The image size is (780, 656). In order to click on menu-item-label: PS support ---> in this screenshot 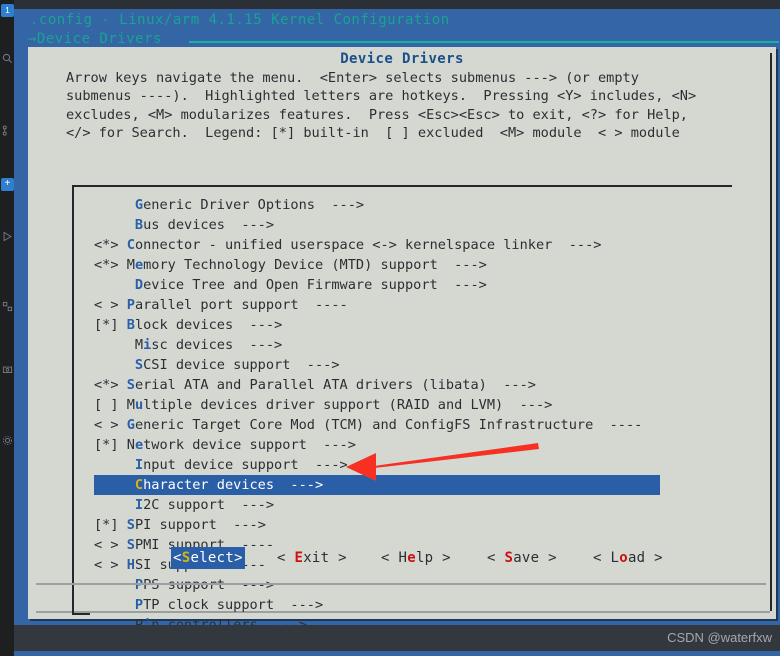, I will do `click(209, 585)`.